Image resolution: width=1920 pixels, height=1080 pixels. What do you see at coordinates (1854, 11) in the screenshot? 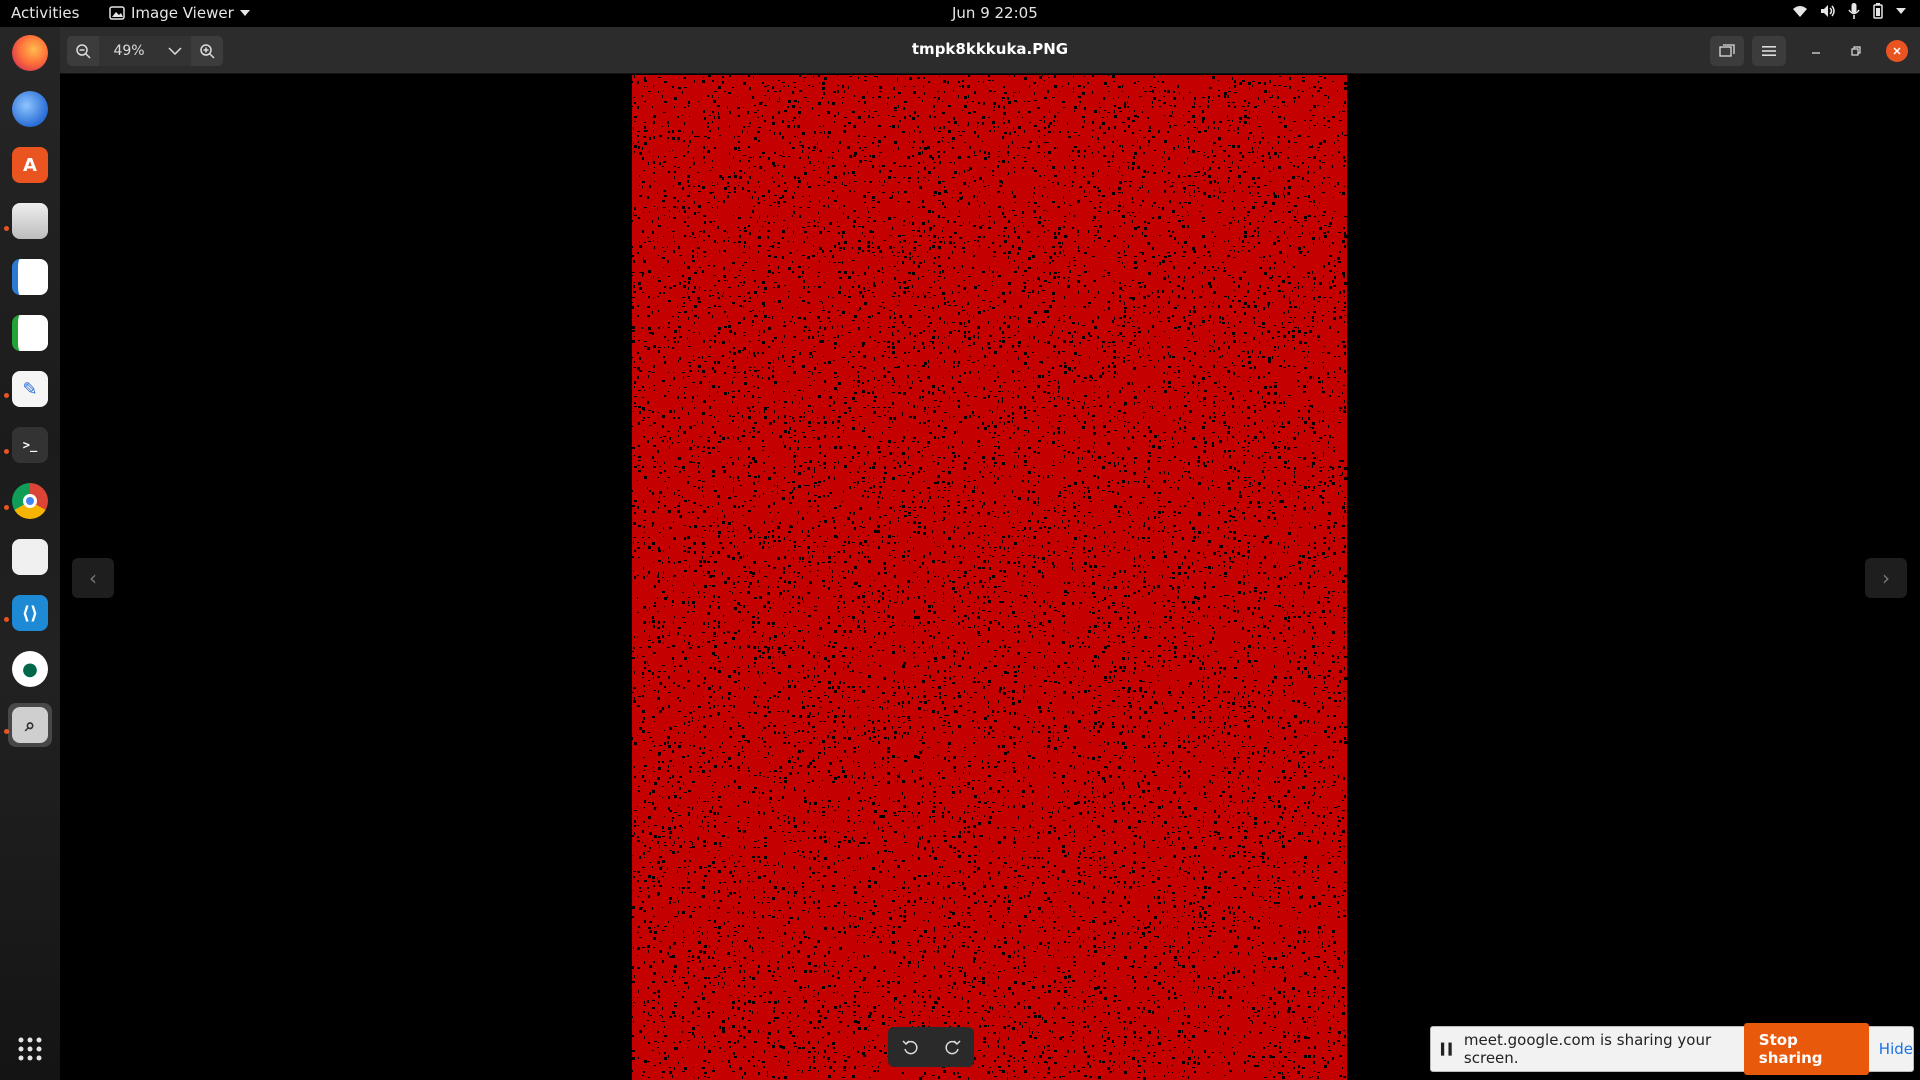
I see `microphone-icon` at bounding box center [1854, 11].